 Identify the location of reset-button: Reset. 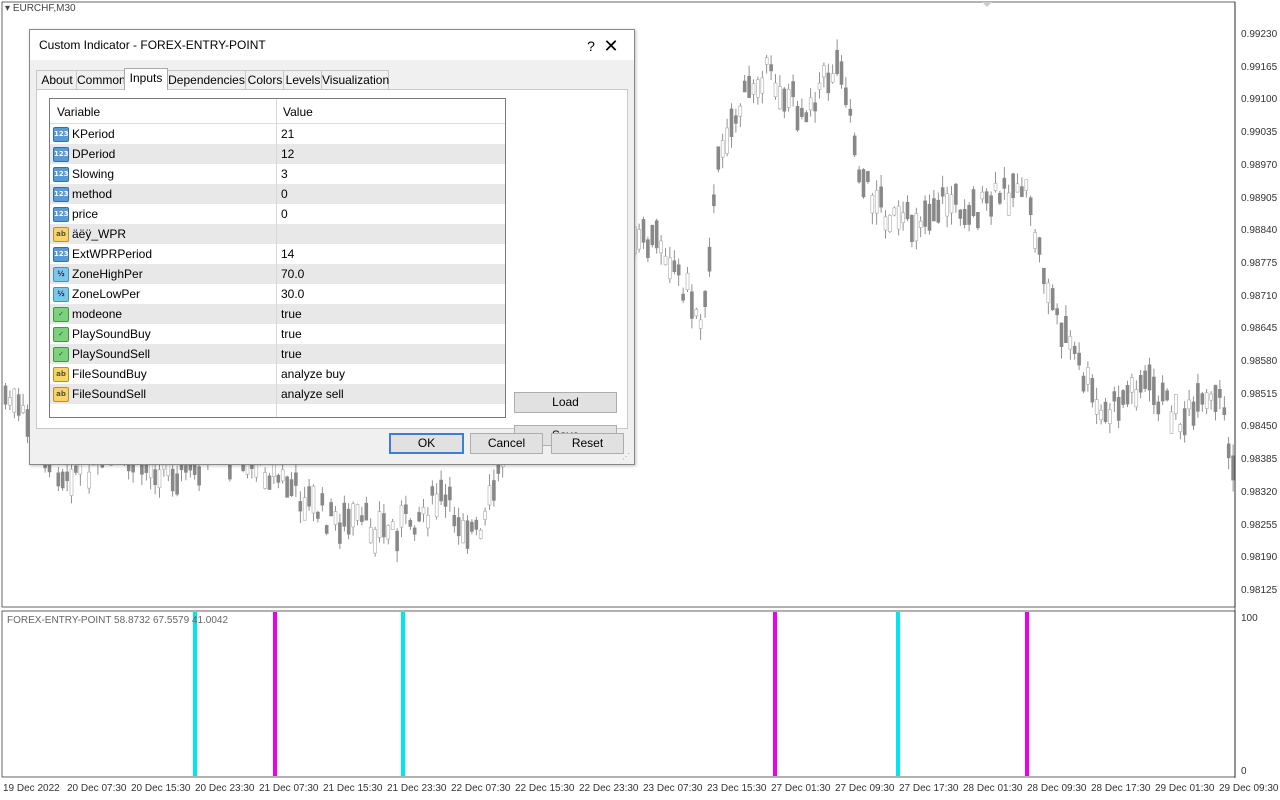
(587, 443).